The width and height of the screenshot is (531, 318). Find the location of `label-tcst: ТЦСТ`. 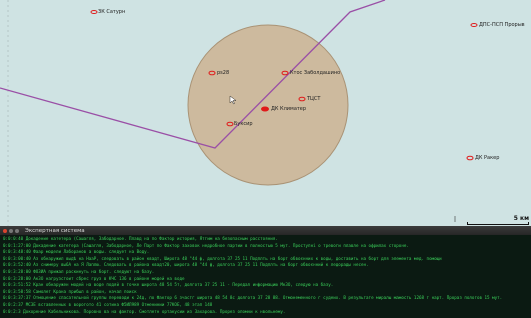

label-tcst: ТЦСТ is located at coordinates (314, 99).